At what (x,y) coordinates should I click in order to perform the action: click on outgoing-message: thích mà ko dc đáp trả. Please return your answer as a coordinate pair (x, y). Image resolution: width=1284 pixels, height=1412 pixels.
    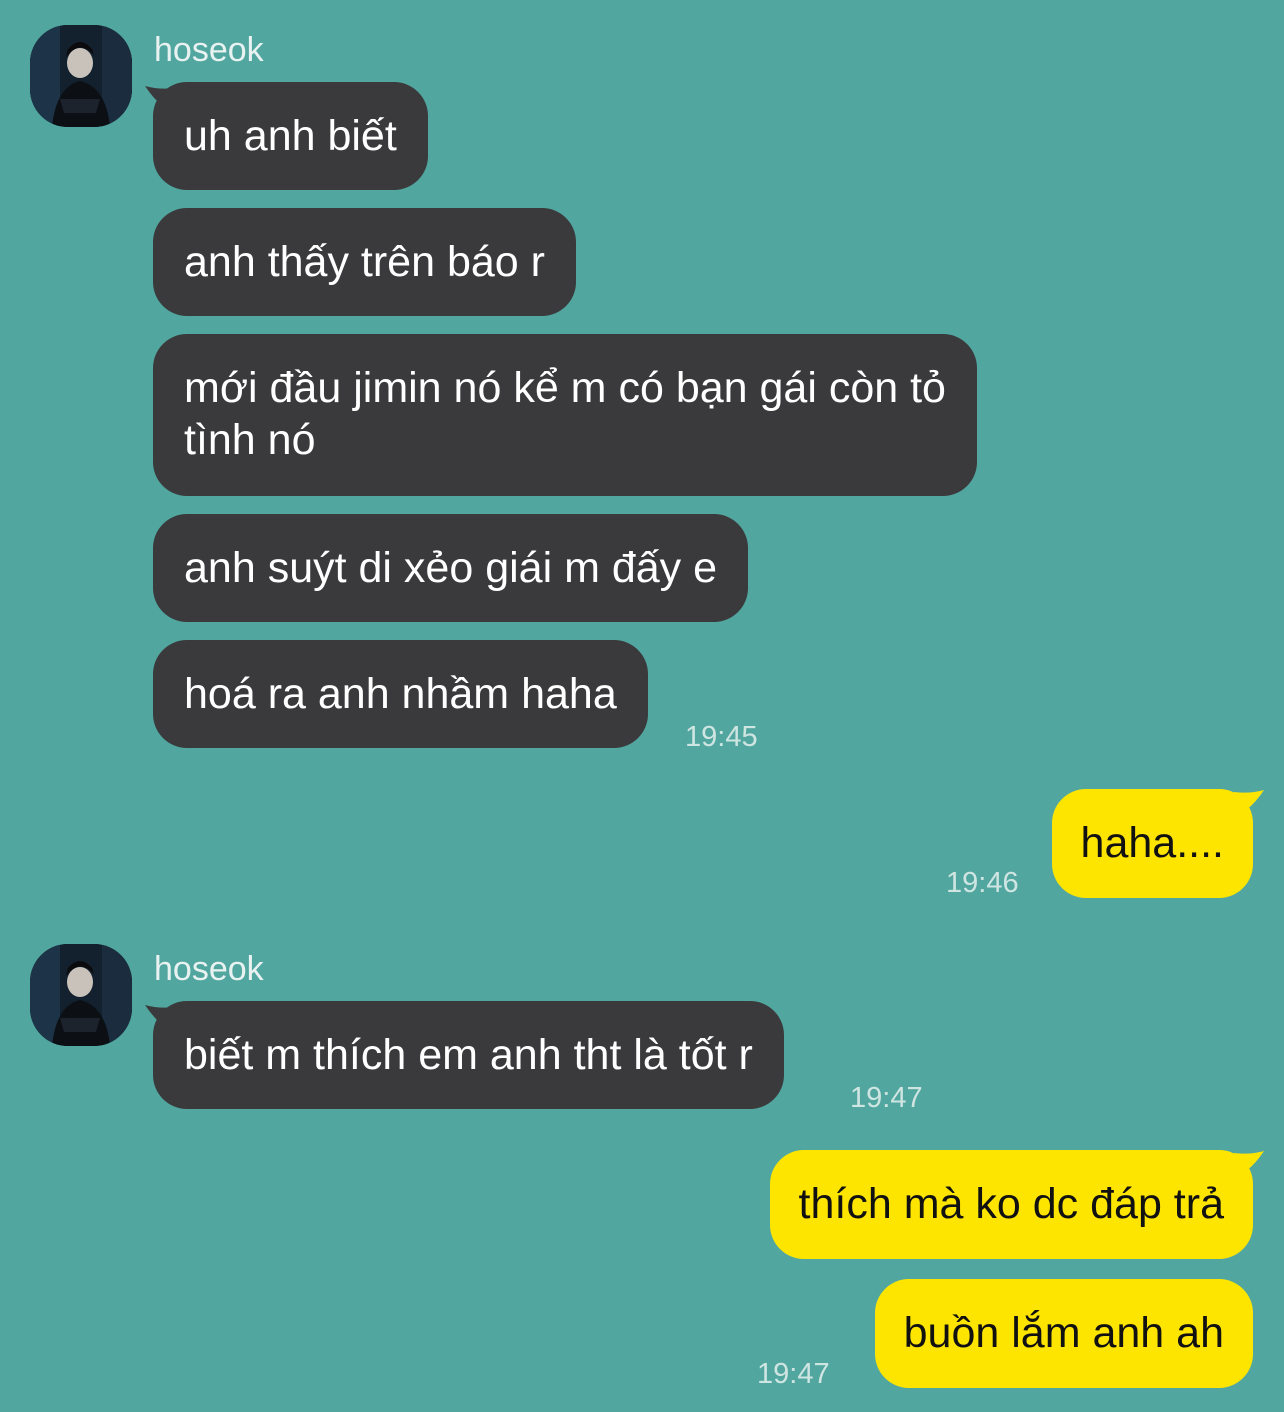
    Looking at the image, I should click on (1011, 1204).